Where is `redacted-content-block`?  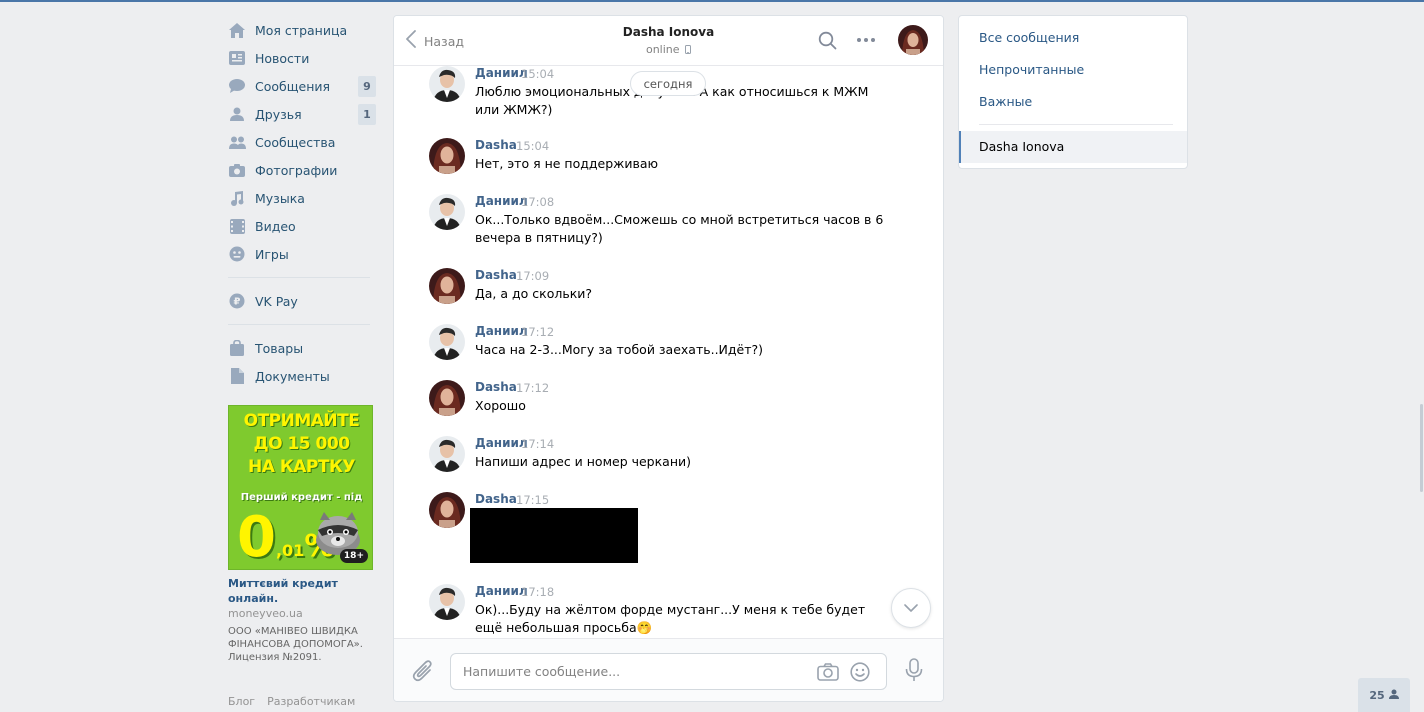
redacted-content-block is located at coordinates (554, 535).